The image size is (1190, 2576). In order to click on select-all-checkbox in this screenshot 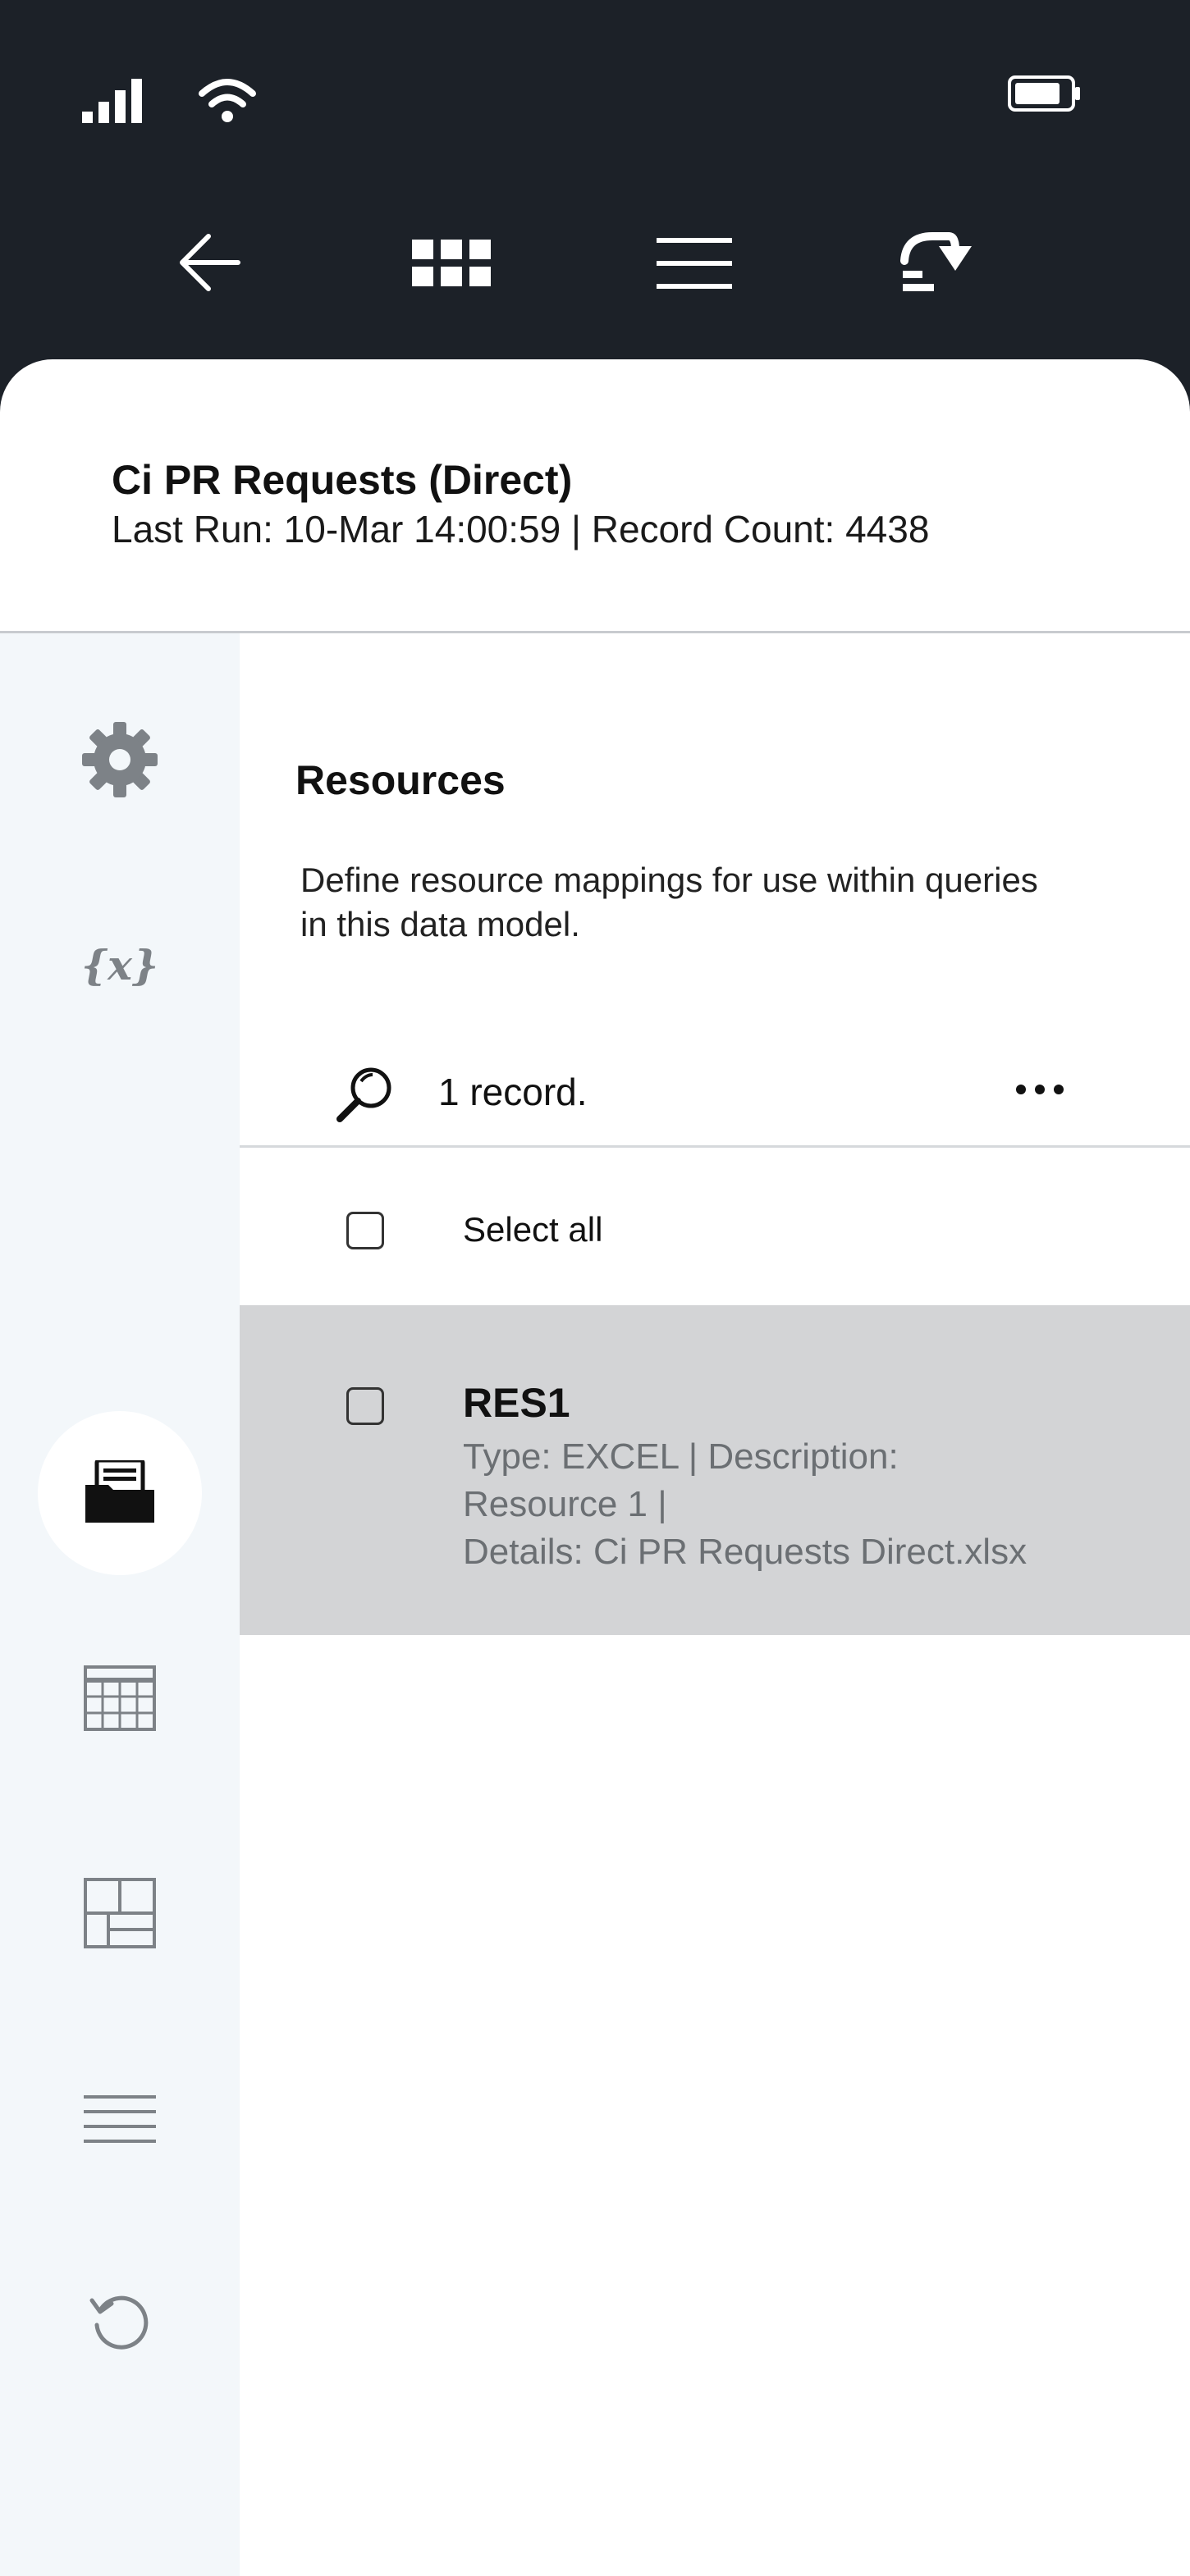, I will do `click(365, 1231)`.